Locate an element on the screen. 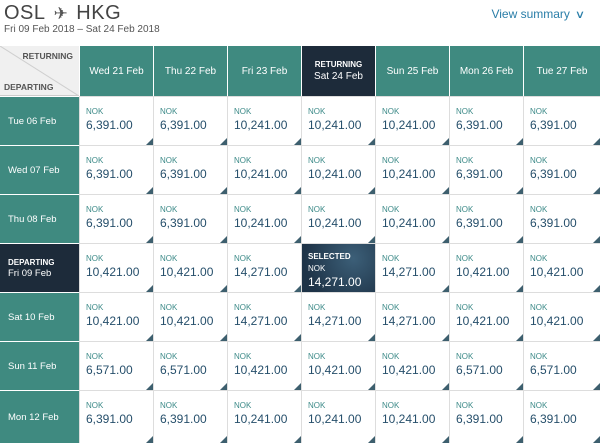 The width and height of the screenshot is (600, 443). chevron-down-icon: ∨ is located at coordinates (580, 14).